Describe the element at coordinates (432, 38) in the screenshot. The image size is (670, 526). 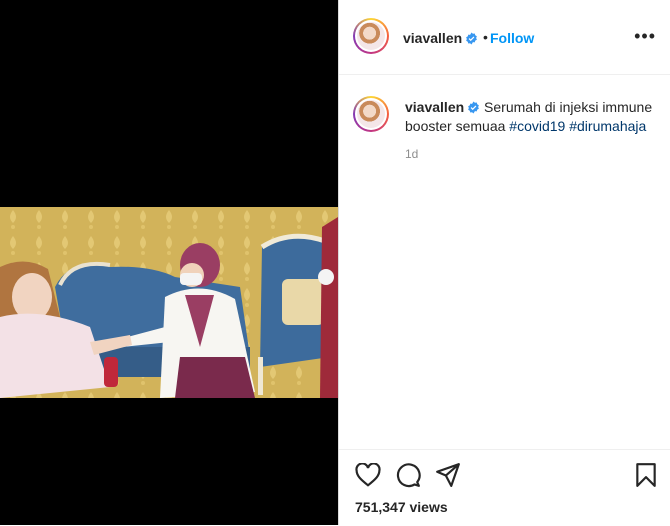
I see `username-text: viavallen` at that location.